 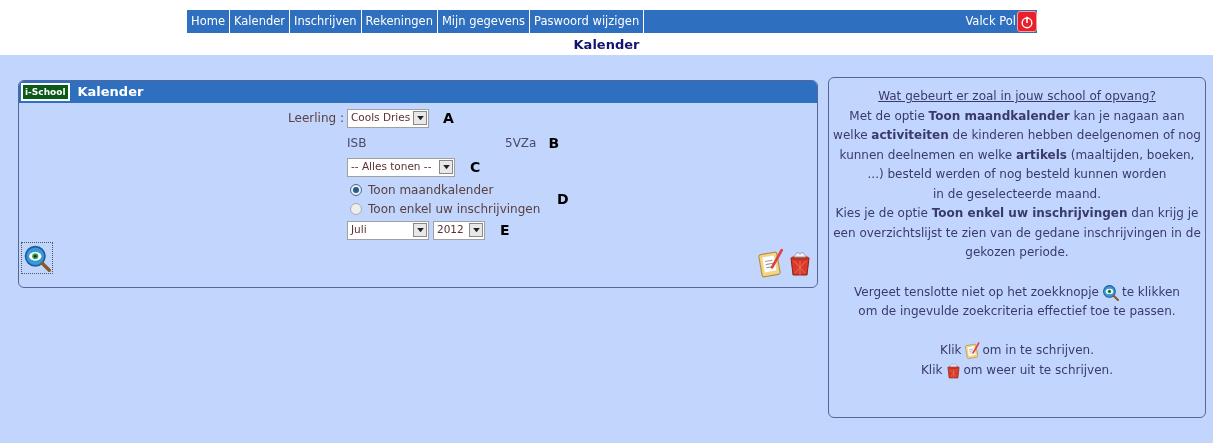 What do you see at coordinates (316, 118) in the screenshot?
I see `student-label: Leerling :` at bounding box center [316, 118].